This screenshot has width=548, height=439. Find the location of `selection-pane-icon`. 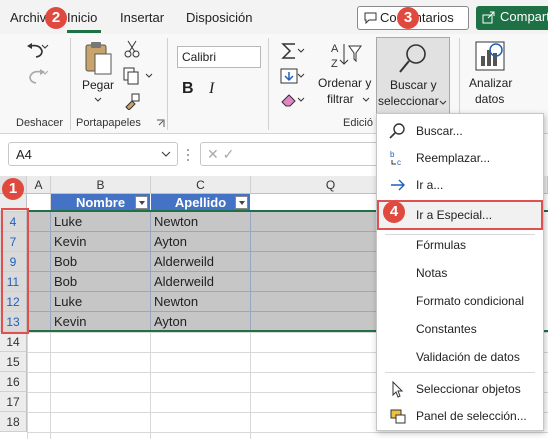

selection-pane-icon is located at coordinates (398, 416).